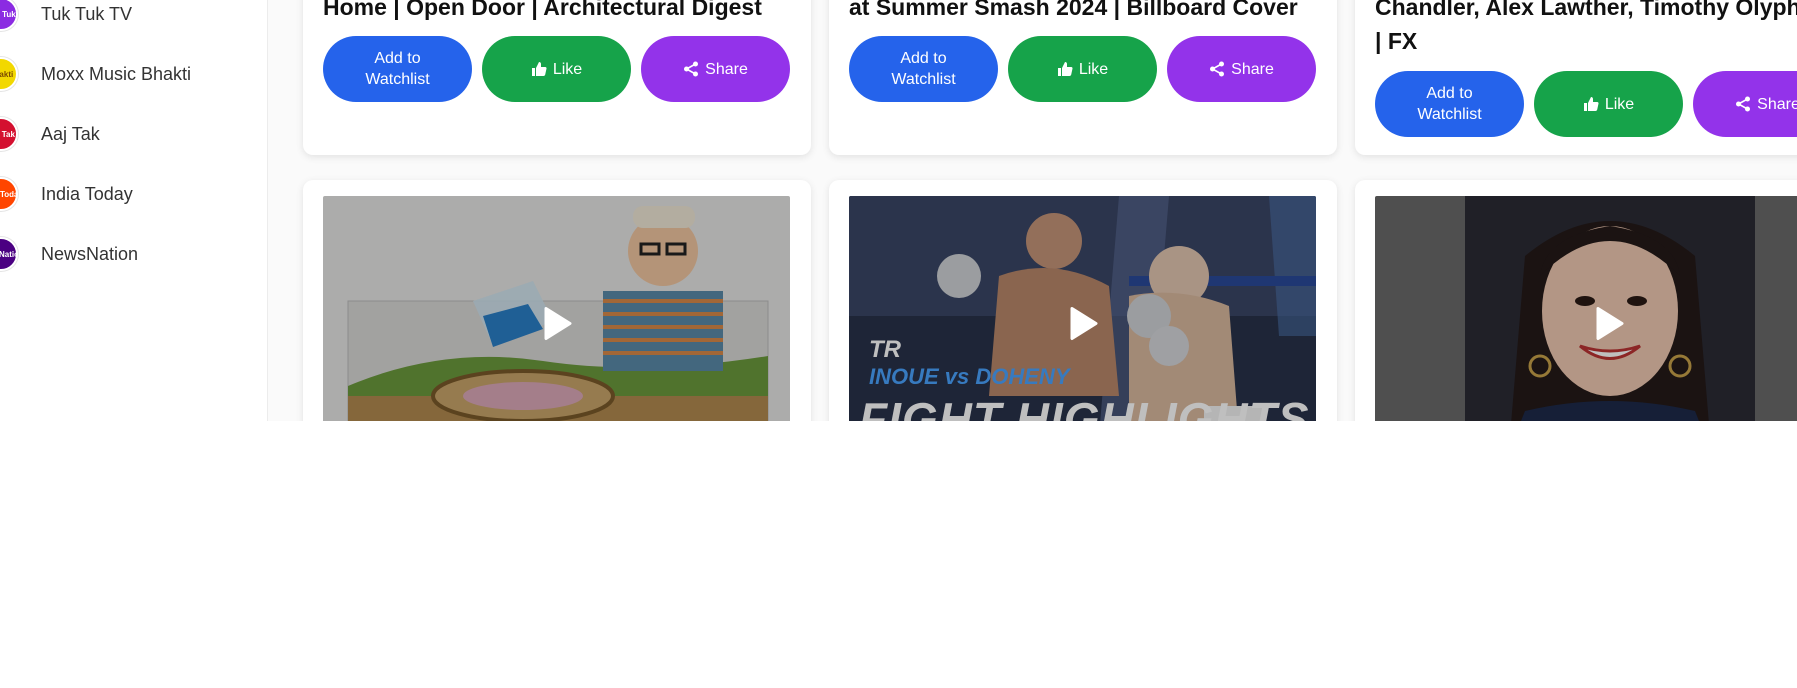  Describe the element at coordinates (9, 254) in the screenshot. I see `newsnation-logo: NewsNation` at that location.